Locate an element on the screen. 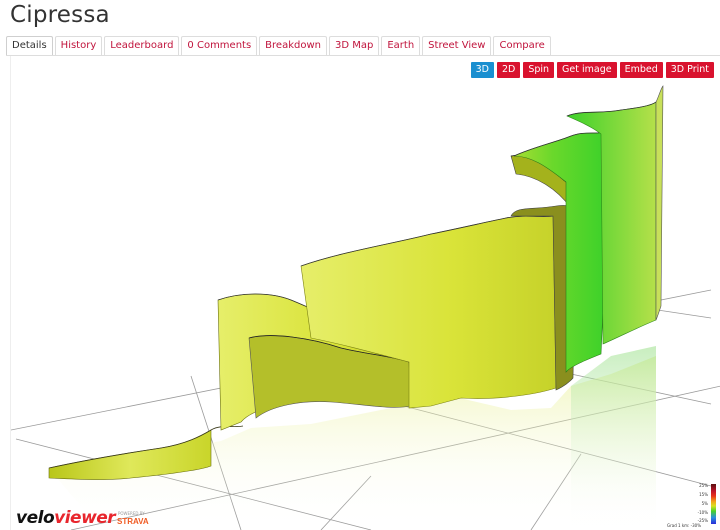  tab-comments: 0 Comments is located at coordinates (219, 45).